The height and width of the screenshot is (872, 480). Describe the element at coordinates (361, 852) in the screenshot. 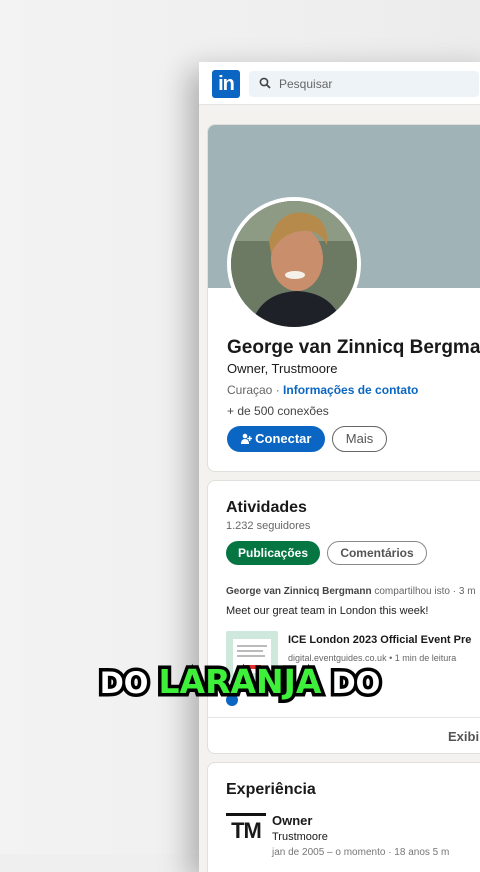

I see `job-dates: jan de 2005 – o momento · 18 anos 5 m` at that location.